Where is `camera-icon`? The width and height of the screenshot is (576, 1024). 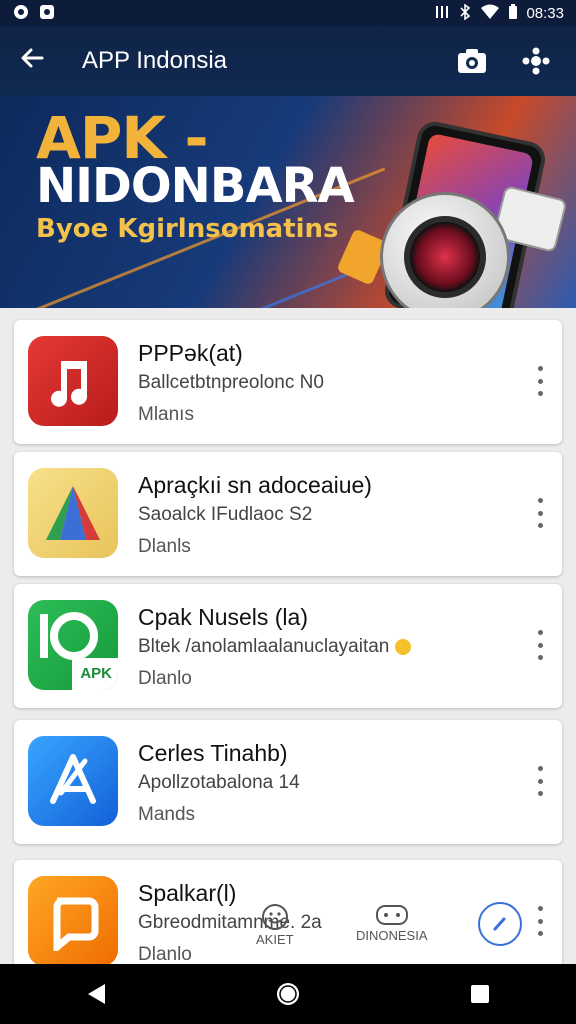 camera-icon is located at coordinates (472, 61).